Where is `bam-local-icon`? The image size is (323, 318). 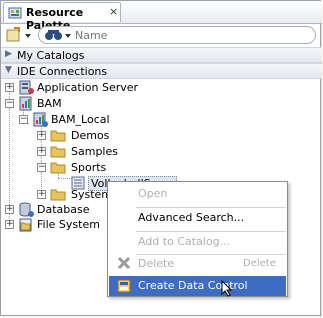
bam-local-icon is located at coordinates (40, 121).